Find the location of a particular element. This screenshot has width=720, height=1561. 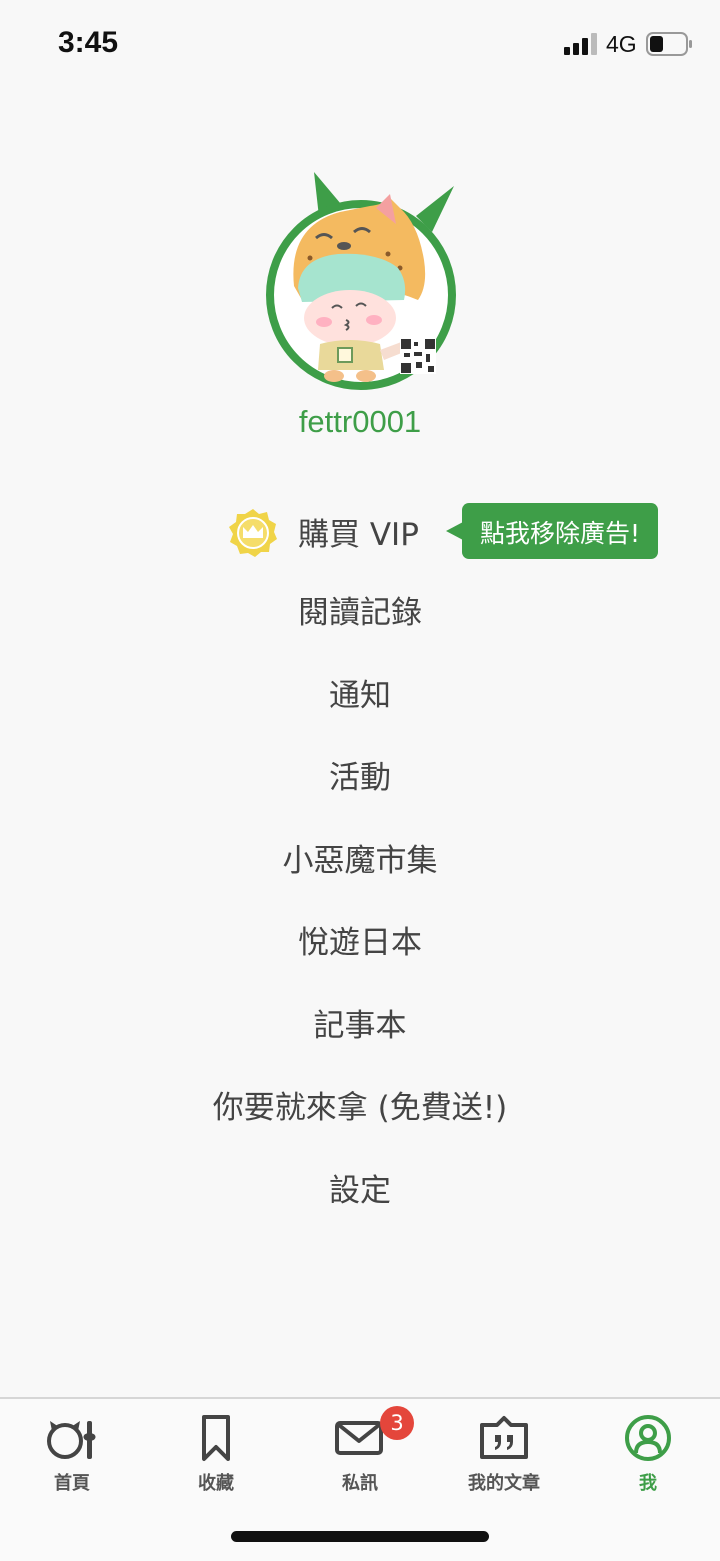

network-type: 4G is located at coordinates (621, 44).